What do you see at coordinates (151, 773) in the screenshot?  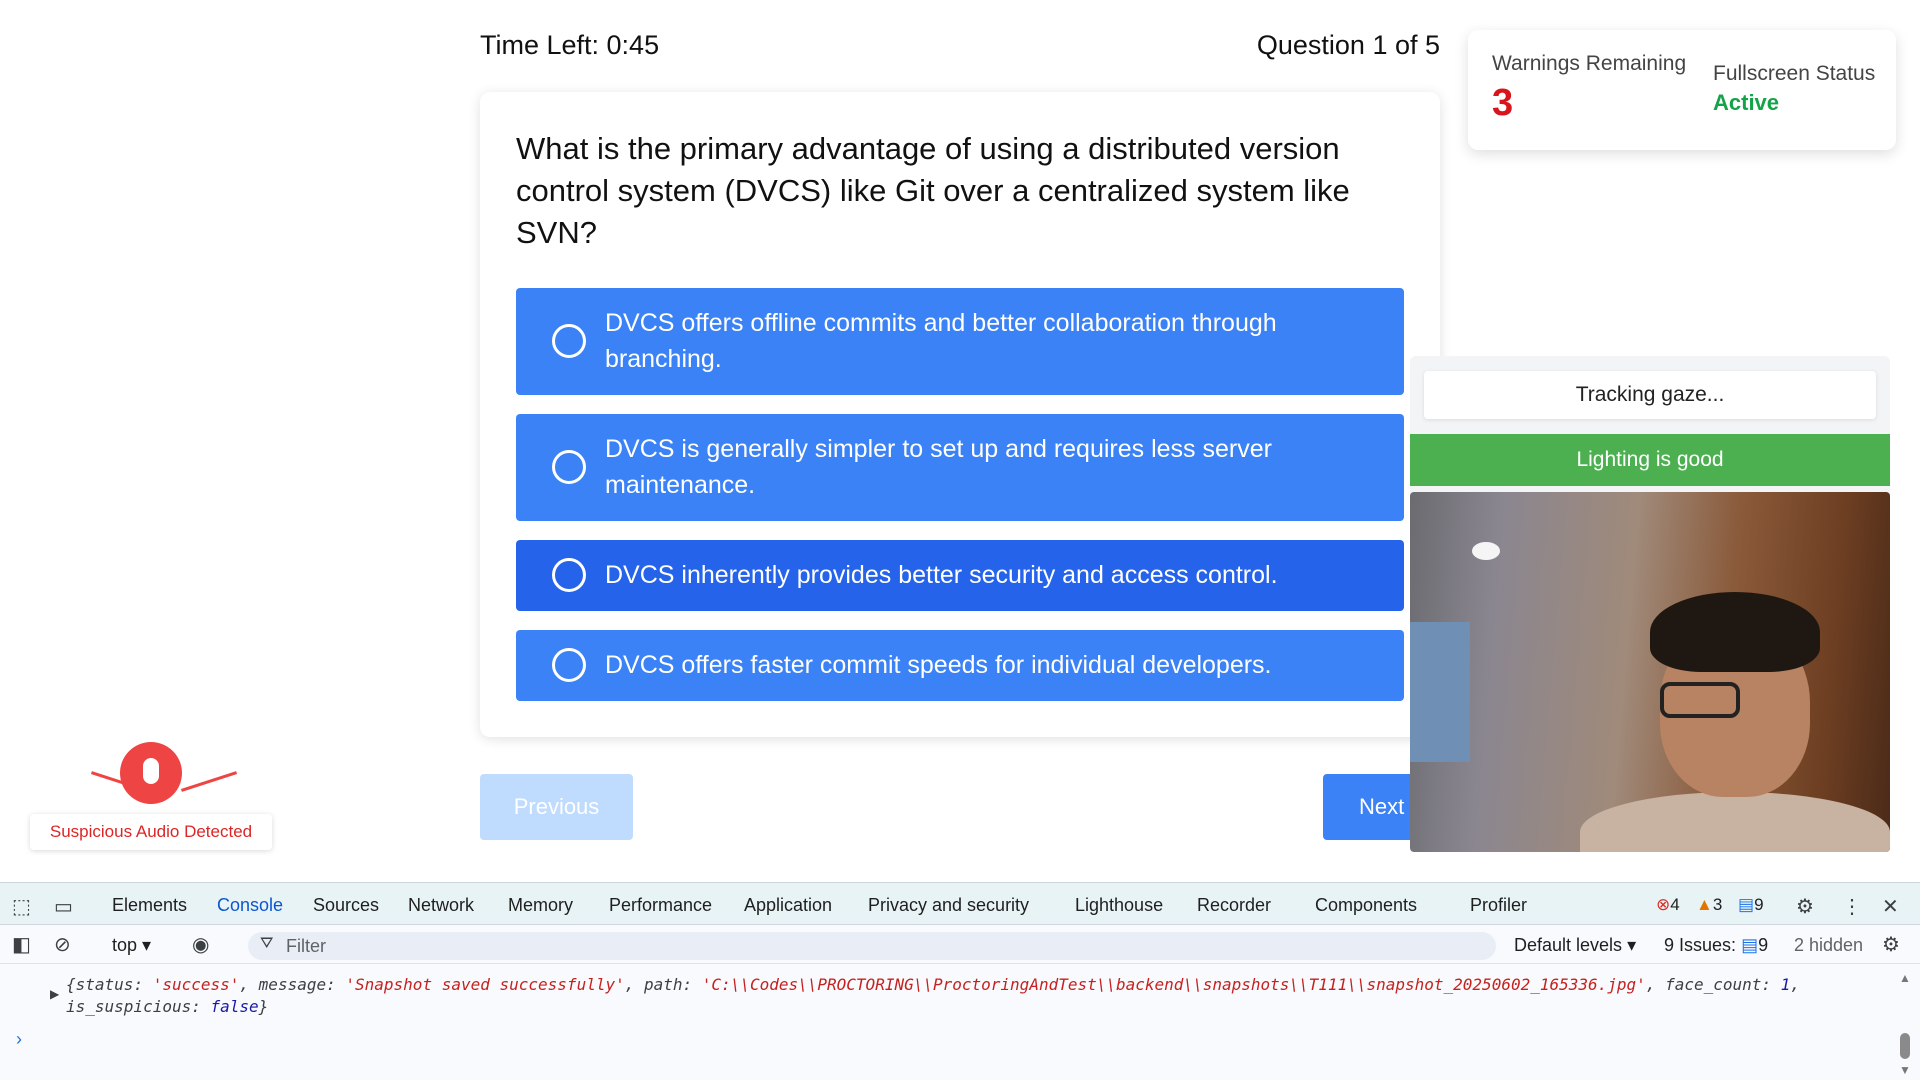 I see `microphone-icon` at bounding box center [151, 773].